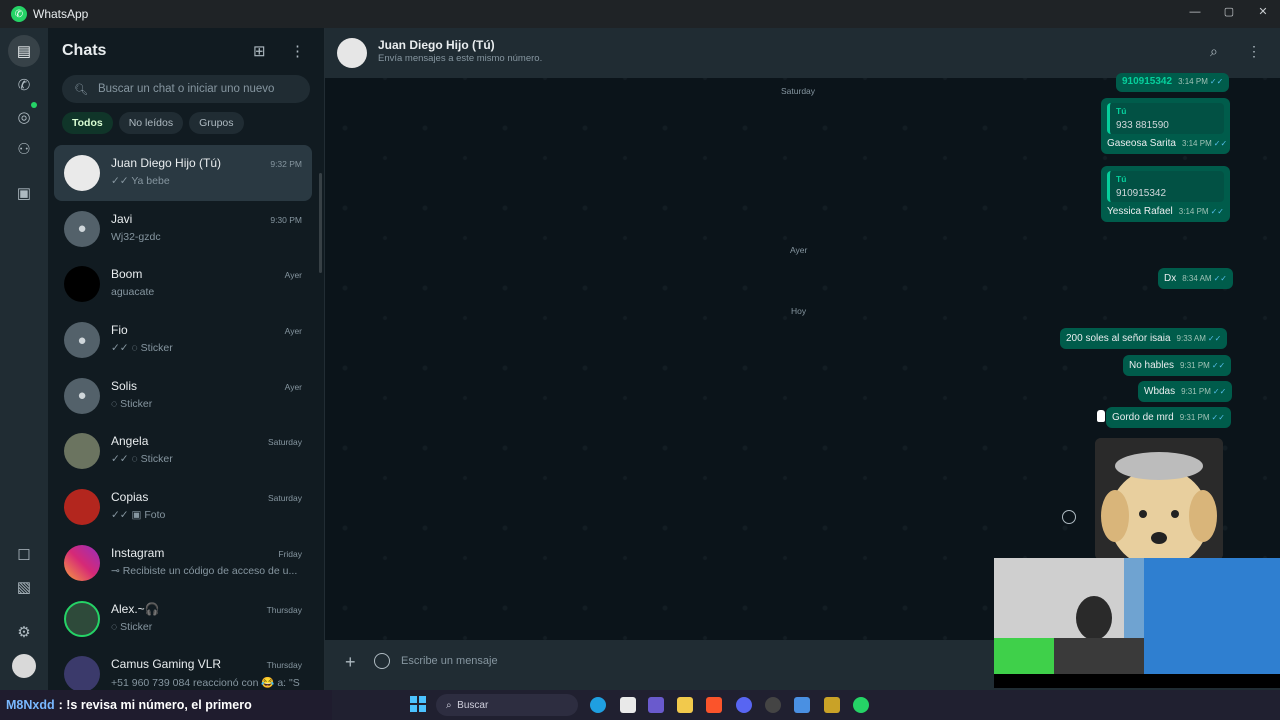  Describe the element at coordinates (1195, 14) in the screenshot. I see `minimize-button: —` at that location.